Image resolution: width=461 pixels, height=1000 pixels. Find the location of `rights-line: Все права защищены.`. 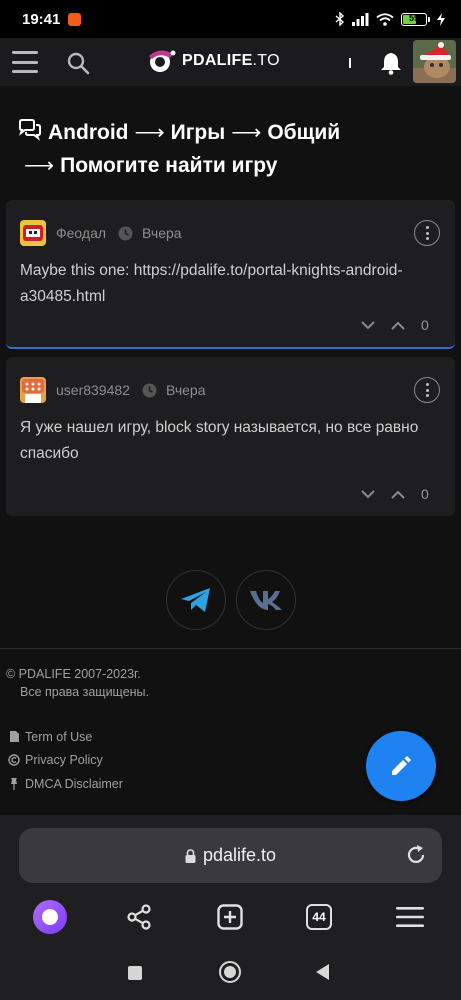

rights-line: Все права защищены. is located at coordinates (85, 692).